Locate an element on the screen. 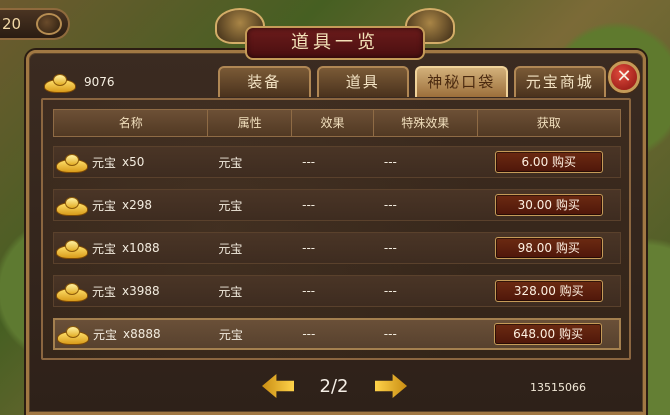  item-quantity: x8888 is located at coordinates (142, 334).